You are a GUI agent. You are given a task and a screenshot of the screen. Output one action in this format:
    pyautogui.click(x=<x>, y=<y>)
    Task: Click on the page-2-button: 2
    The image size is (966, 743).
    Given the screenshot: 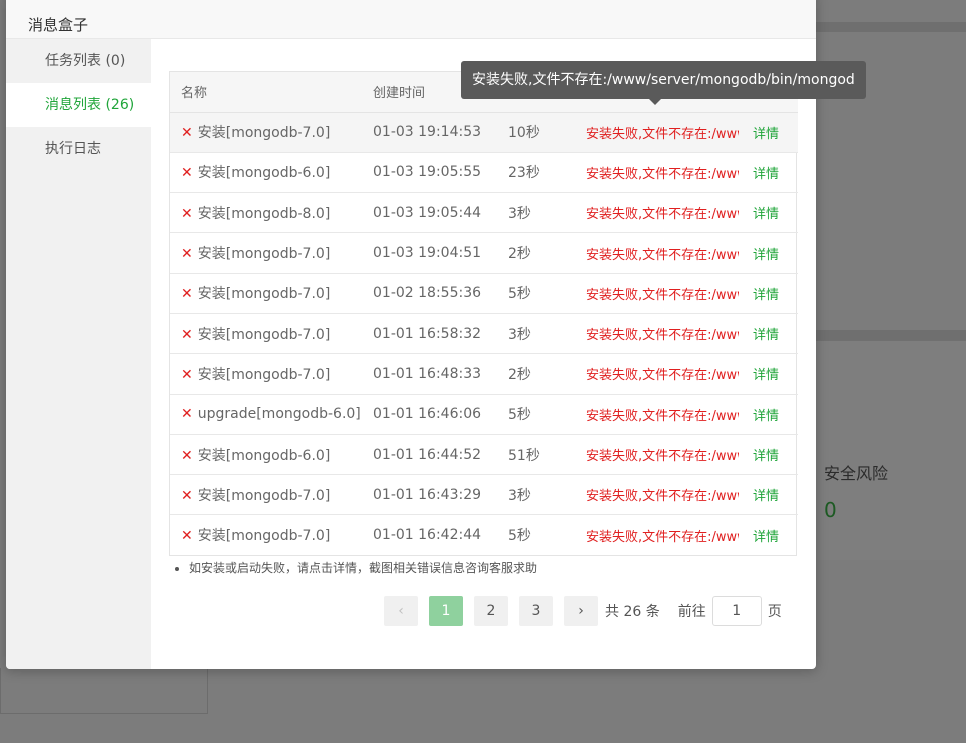 What is the action you would take?
    pyautogui.click(x=491, y=611)
    